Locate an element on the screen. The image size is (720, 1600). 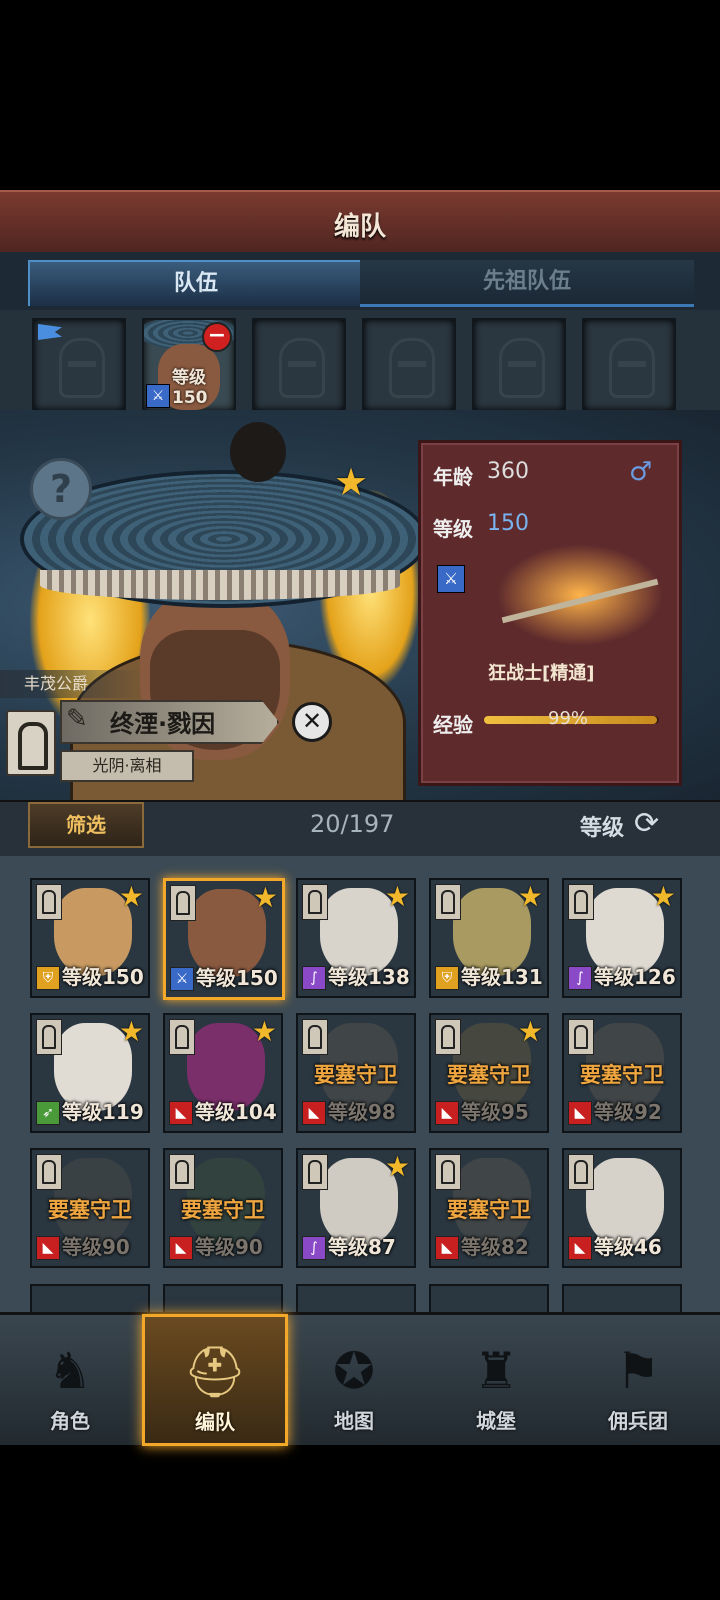
refresh-sort-icon: ⟳ is located at coordinates (646, 823).